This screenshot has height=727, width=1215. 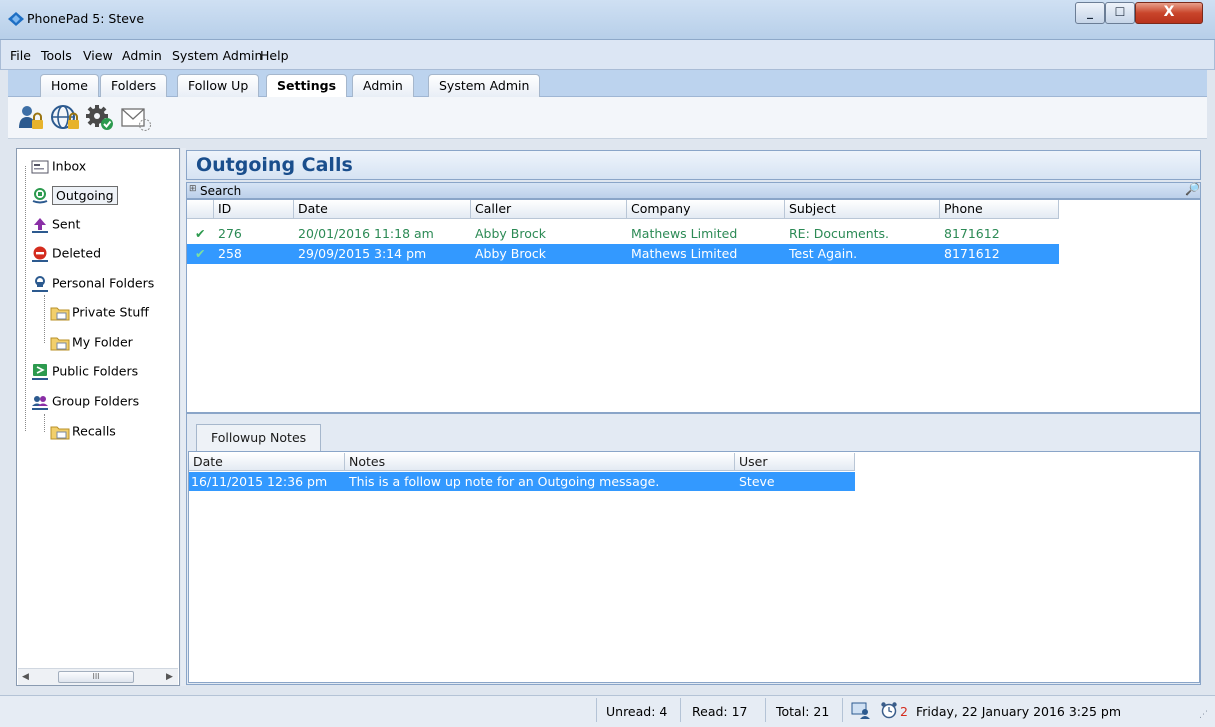 What do you see at coordinates (218, 85) in the screenshot?
I see `tab-follow-up: Follow Up` at bounding box center [218, 85].